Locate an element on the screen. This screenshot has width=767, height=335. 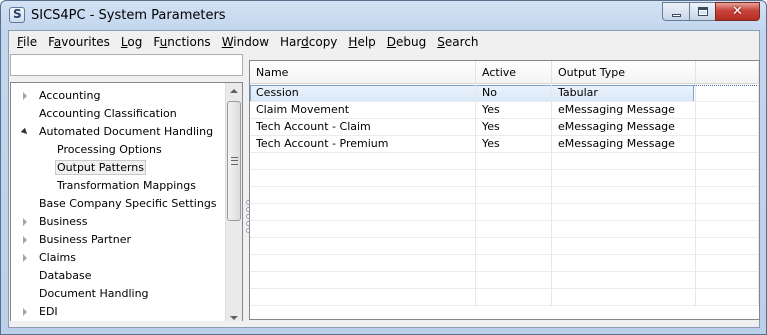
tree-item-label: Automated Document Handling is located at coordinates (126, 131).